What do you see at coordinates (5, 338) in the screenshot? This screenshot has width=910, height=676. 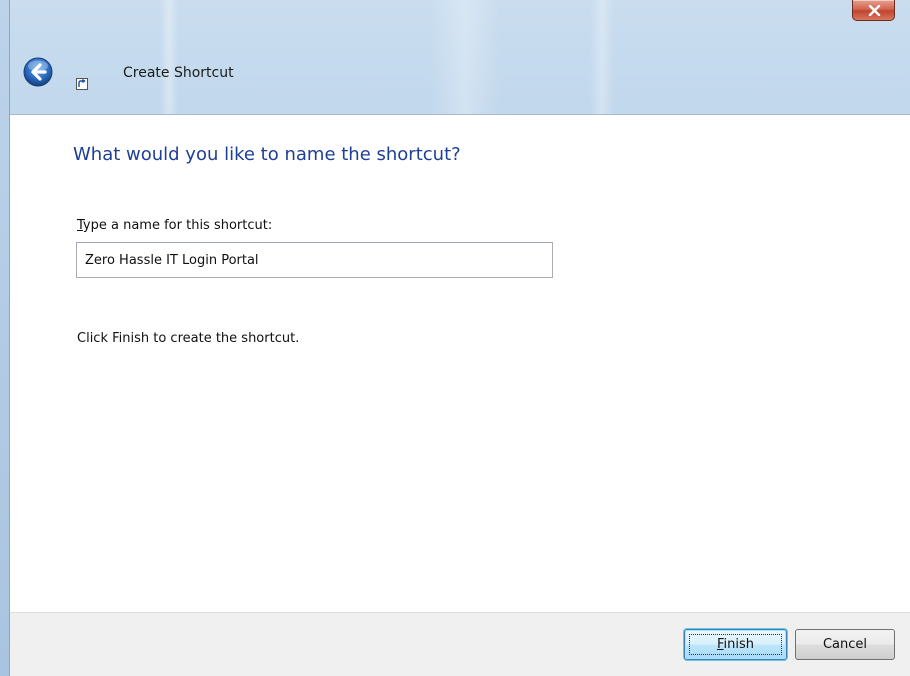 I see `window-left-border` at bounding box center [5, 338].